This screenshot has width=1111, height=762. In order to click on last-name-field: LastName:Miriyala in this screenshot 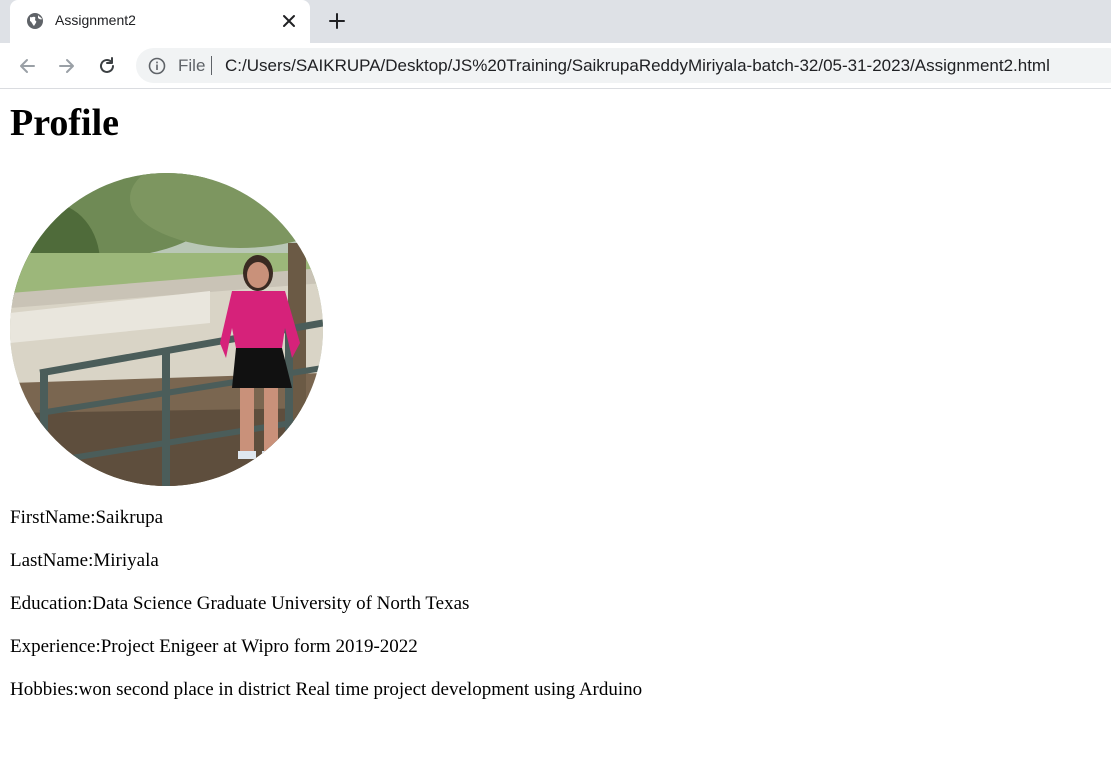, I will do `click(84, 560)`.